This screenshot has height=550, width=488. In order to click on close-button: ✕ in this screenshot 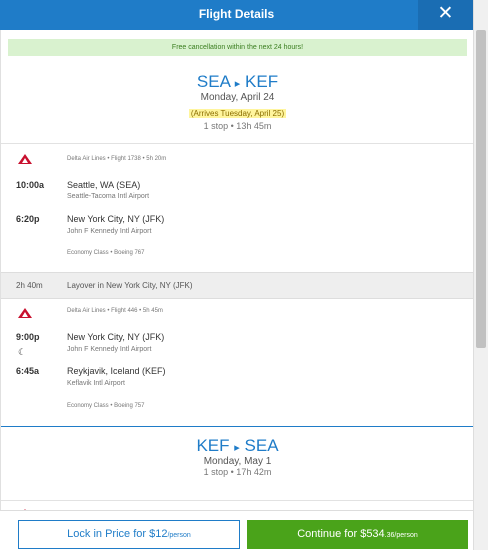, I will do `click(445, 15)`.